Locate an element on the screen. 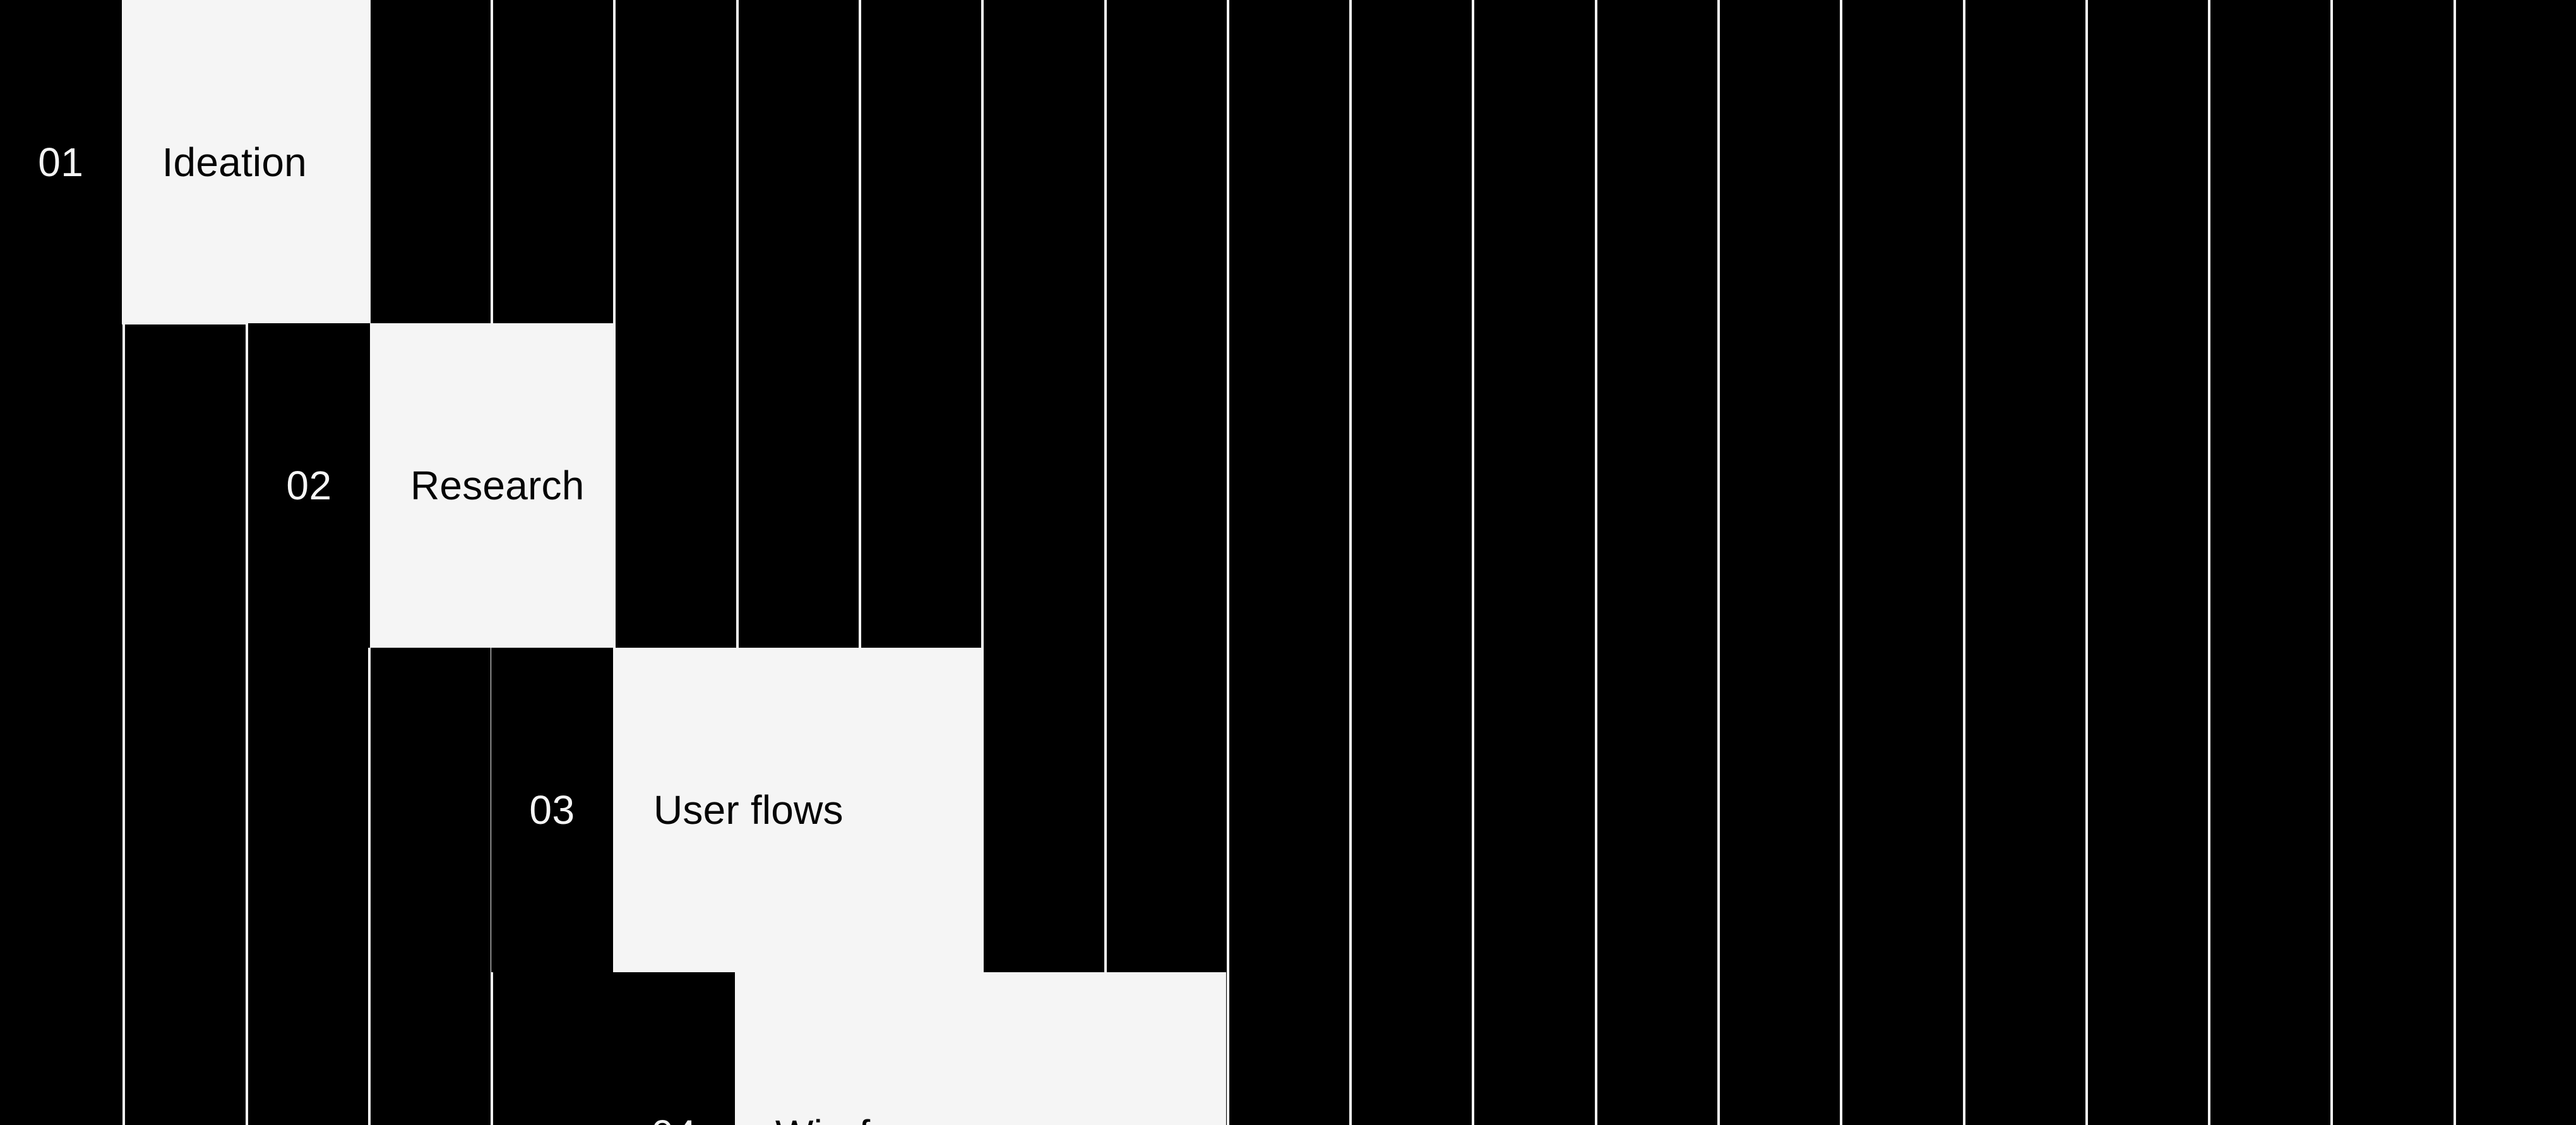 This screenshot has height=1125, width=2576. gantt-bar: 01 Ideation is located at coordinates (184, 162).